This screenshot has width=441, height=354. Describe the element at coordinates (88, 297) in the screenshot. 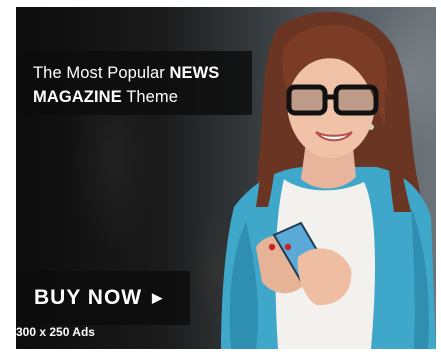

I see `buy-now-label: BUY NOW` at that location.